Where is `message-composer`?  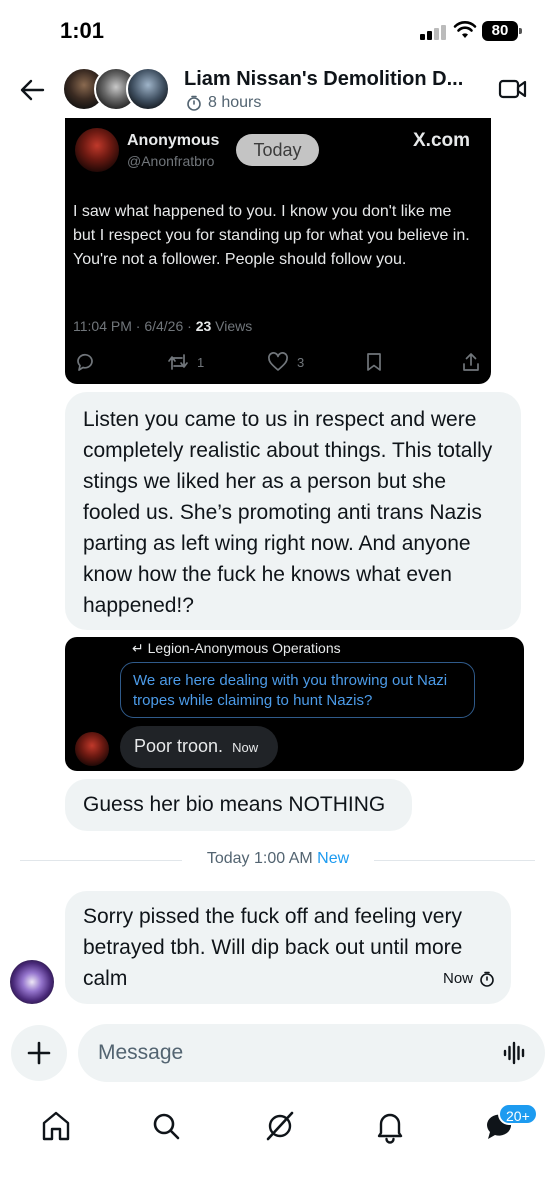
message-composer is located at coordinates (311, 1053).